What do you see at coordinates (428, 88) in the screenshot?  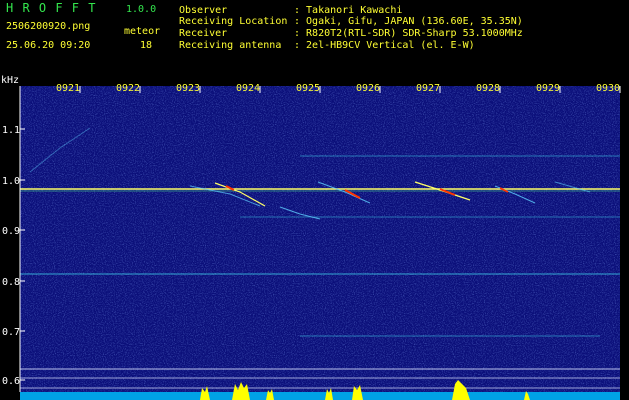 I see `time-label: 0927` at bounding box center [428, 88].